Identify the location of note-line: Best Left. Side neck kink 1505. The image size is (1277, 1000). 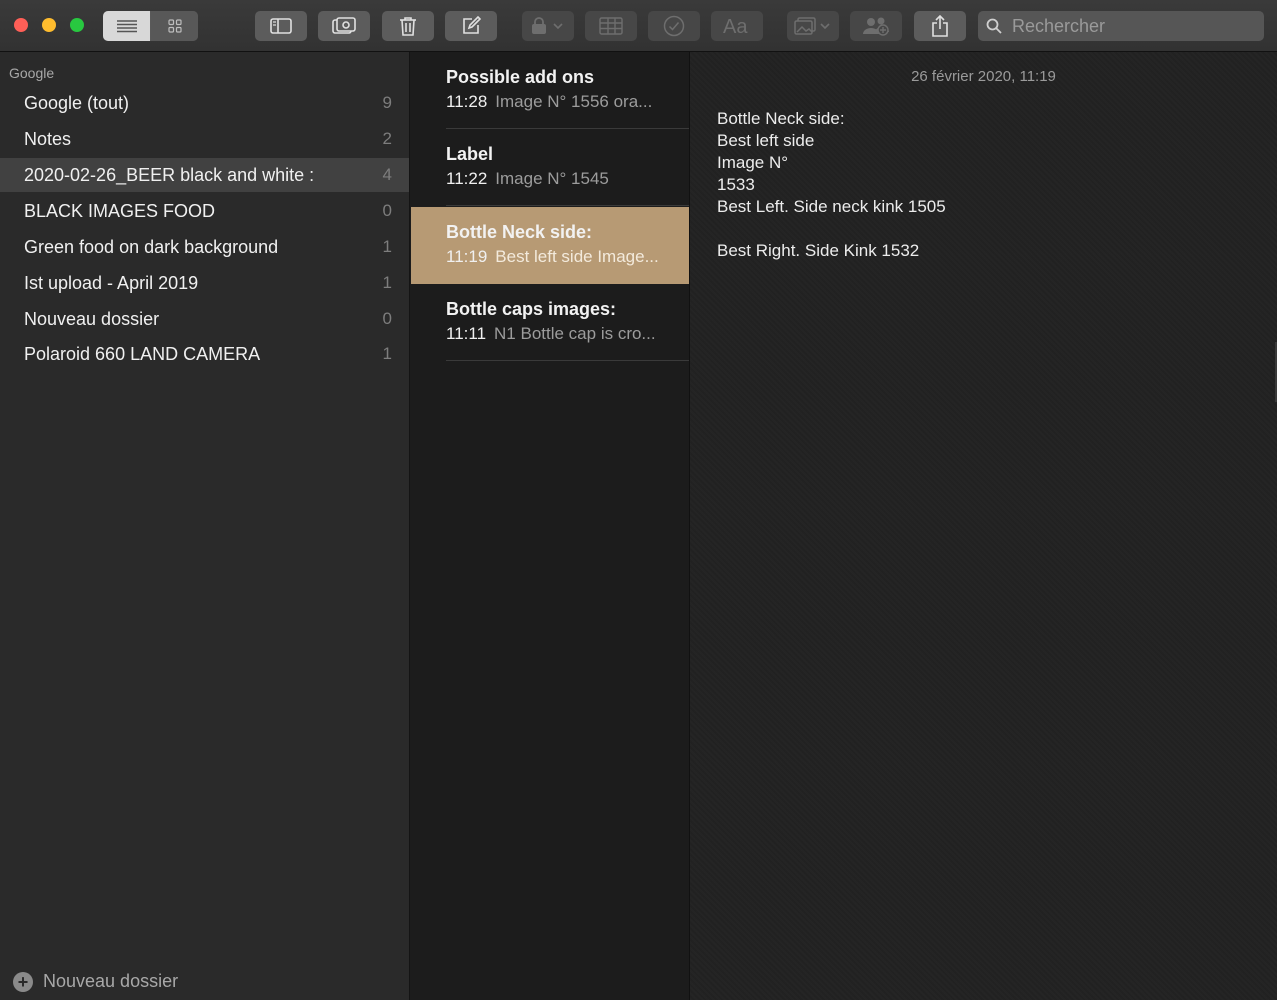
(987, 207).